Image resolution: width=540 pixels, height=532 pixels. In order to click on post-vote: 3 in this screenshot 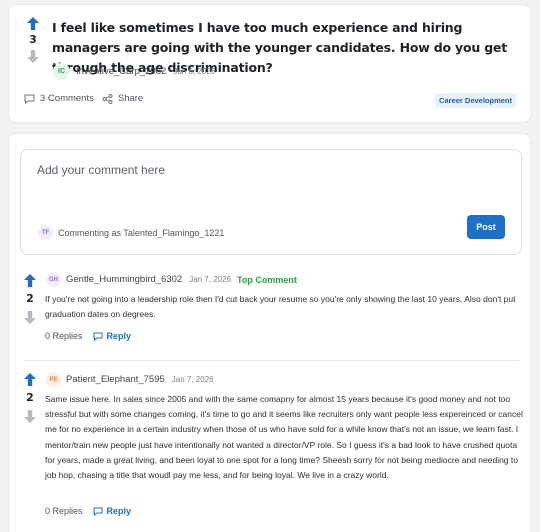, I will do `click(33, 40)`.